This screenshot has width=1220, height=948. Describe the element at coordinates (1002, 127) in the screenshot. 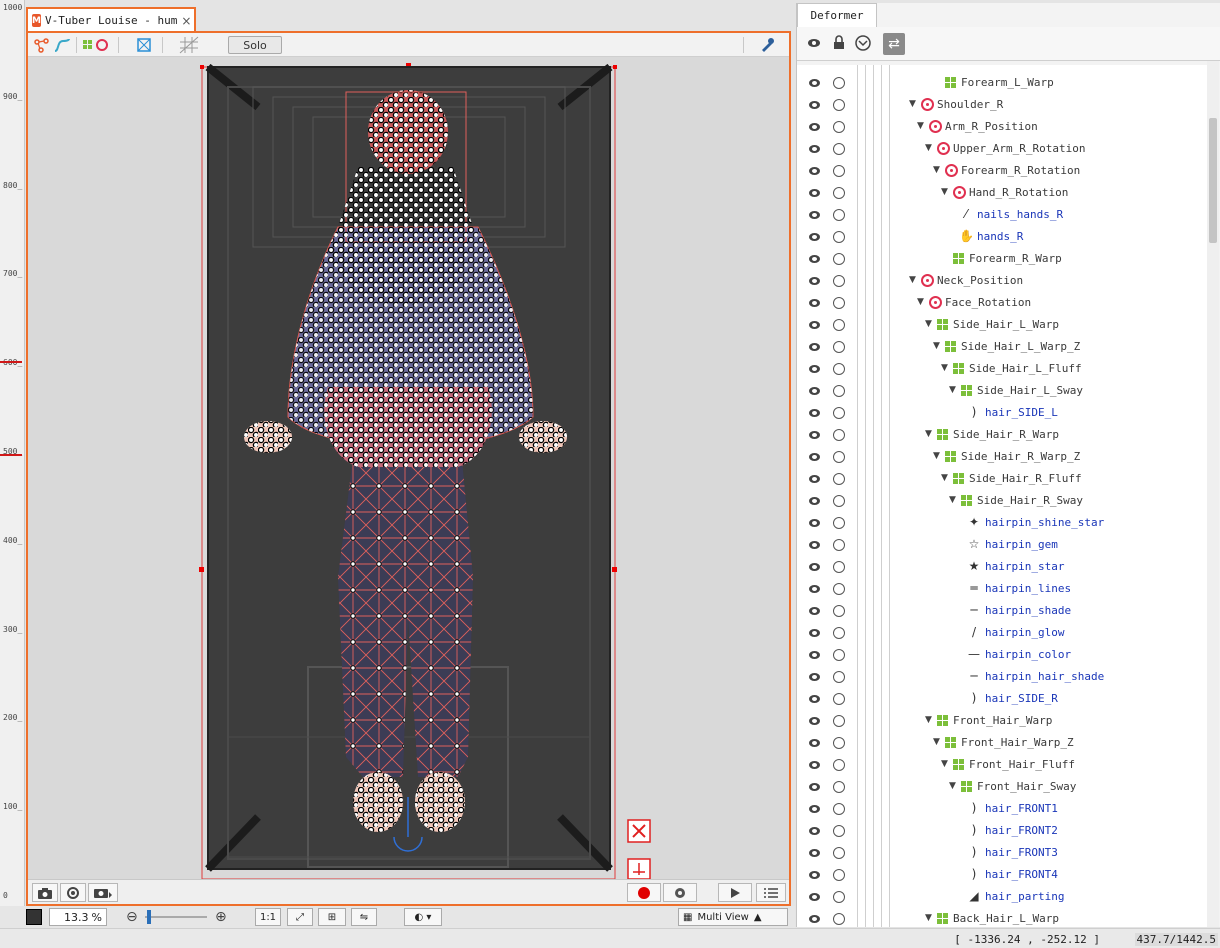

I see `tree-row: ▼ Arm_R_Position` at that location.